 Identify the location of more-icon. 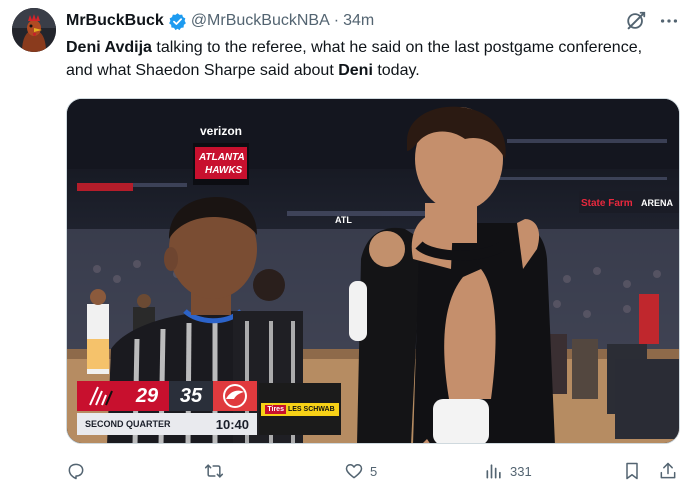
(669, 21).